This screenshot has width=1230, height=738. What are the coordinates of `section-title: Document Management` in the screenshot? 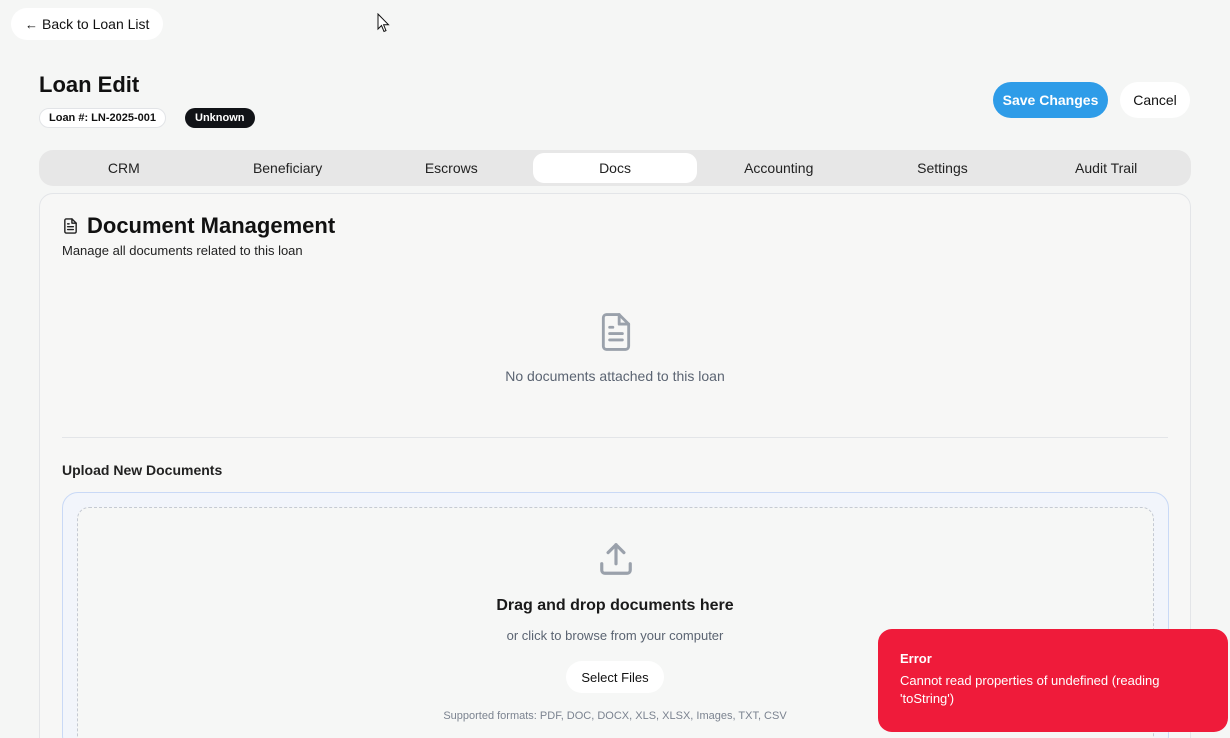 It's located at (211, 225).